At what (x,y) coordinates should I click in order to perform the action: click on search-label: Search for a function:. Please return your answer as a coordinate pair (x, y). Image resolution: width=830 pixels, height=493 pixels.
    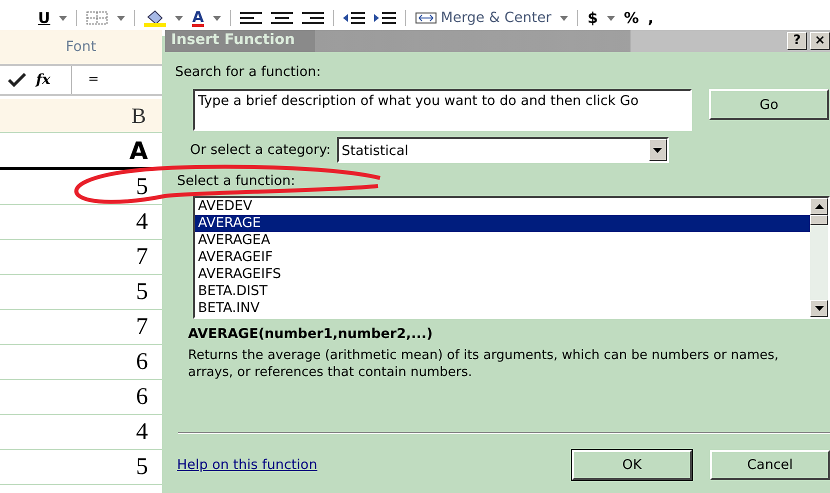
    Looking at the image, I should click on (248, 72).